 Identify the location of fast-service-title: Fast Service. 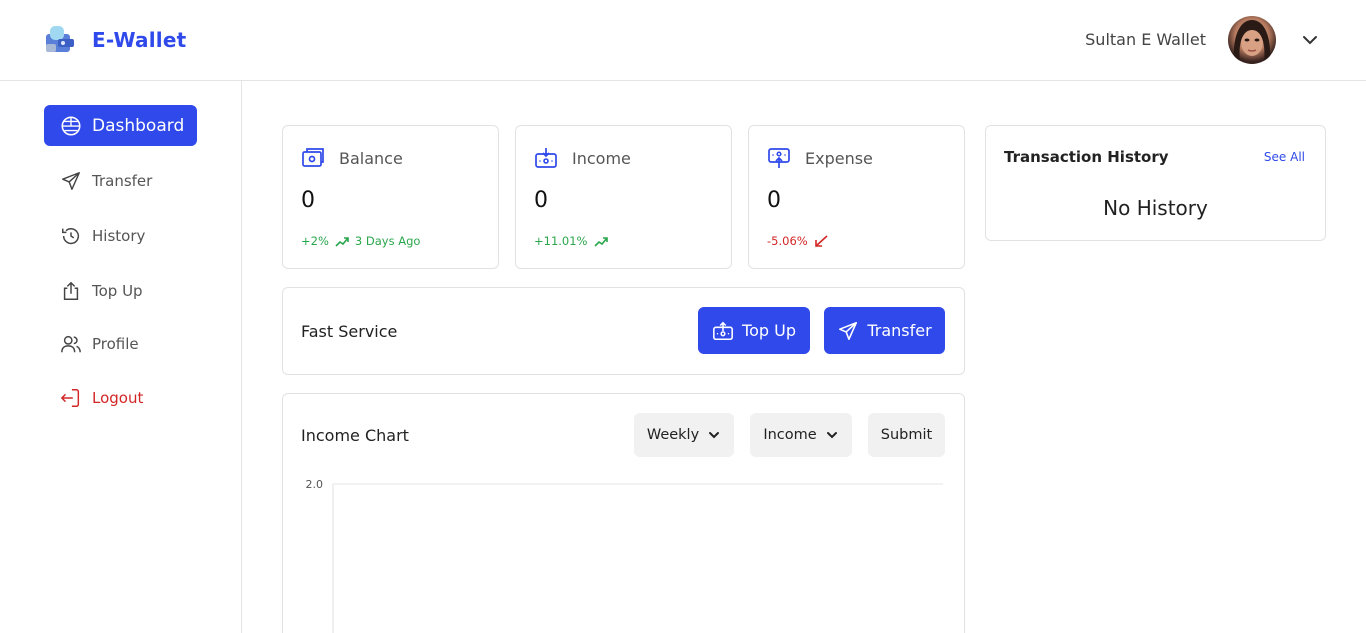
(349, 331).